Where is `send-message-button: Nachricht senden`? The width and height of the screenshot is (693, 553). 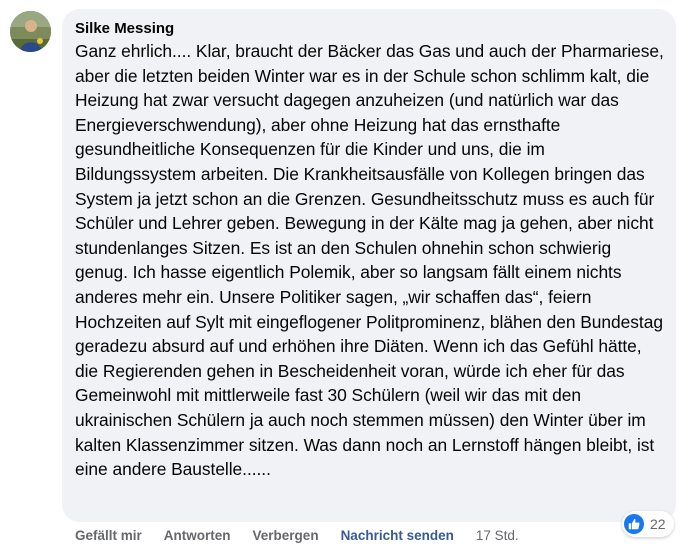 send-message-button: Nachricht senden is located at coordinates (397, 535).